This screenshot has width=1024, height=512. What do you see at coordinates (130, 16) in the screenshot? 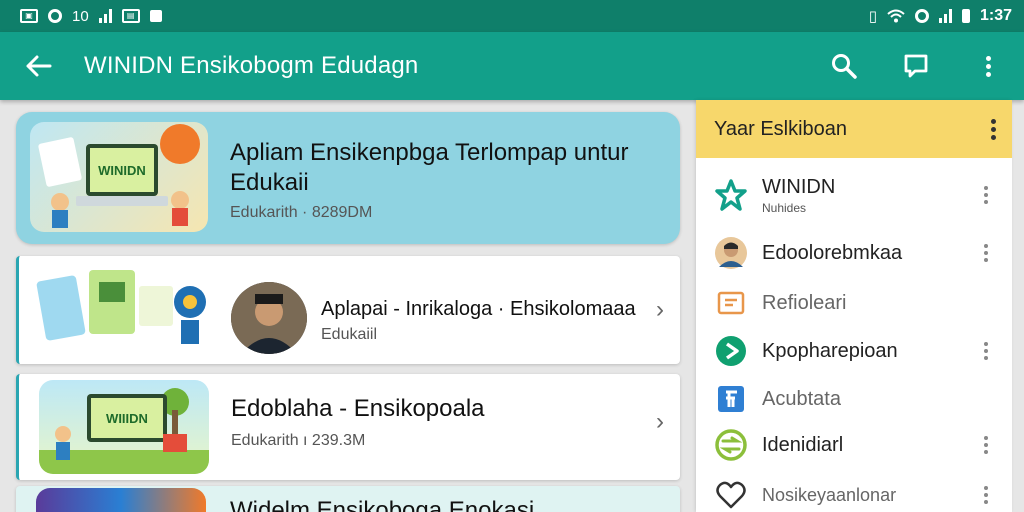
I see `image-icon: ▤` at bounding box center [130, 16].